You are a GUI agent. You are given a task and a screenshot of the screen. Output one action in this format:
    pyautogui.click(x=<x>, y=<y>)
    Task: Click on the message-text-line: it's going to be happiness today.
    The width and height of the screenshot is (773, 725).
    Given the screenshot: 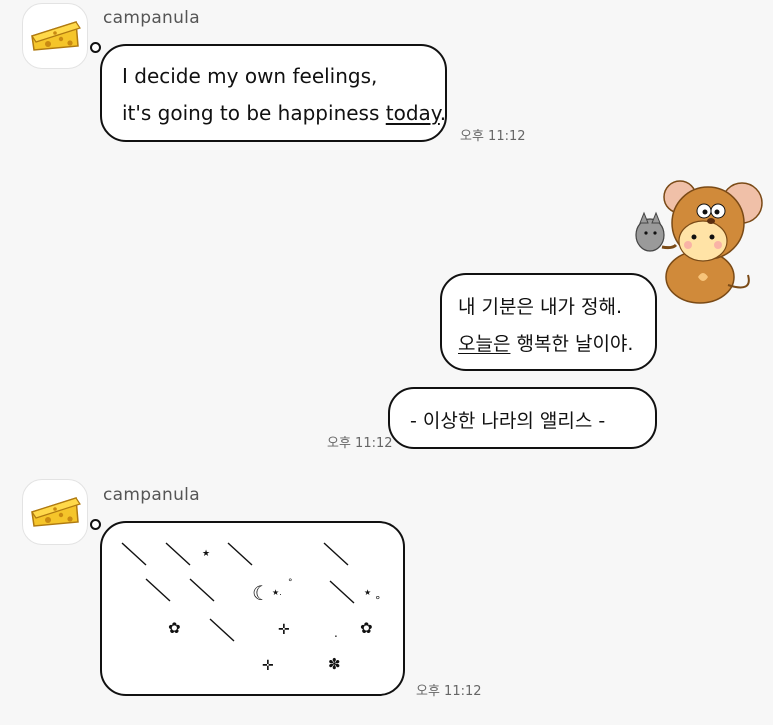 What is the action you would take?
    pyautogui.click(x=284, y=113)
    